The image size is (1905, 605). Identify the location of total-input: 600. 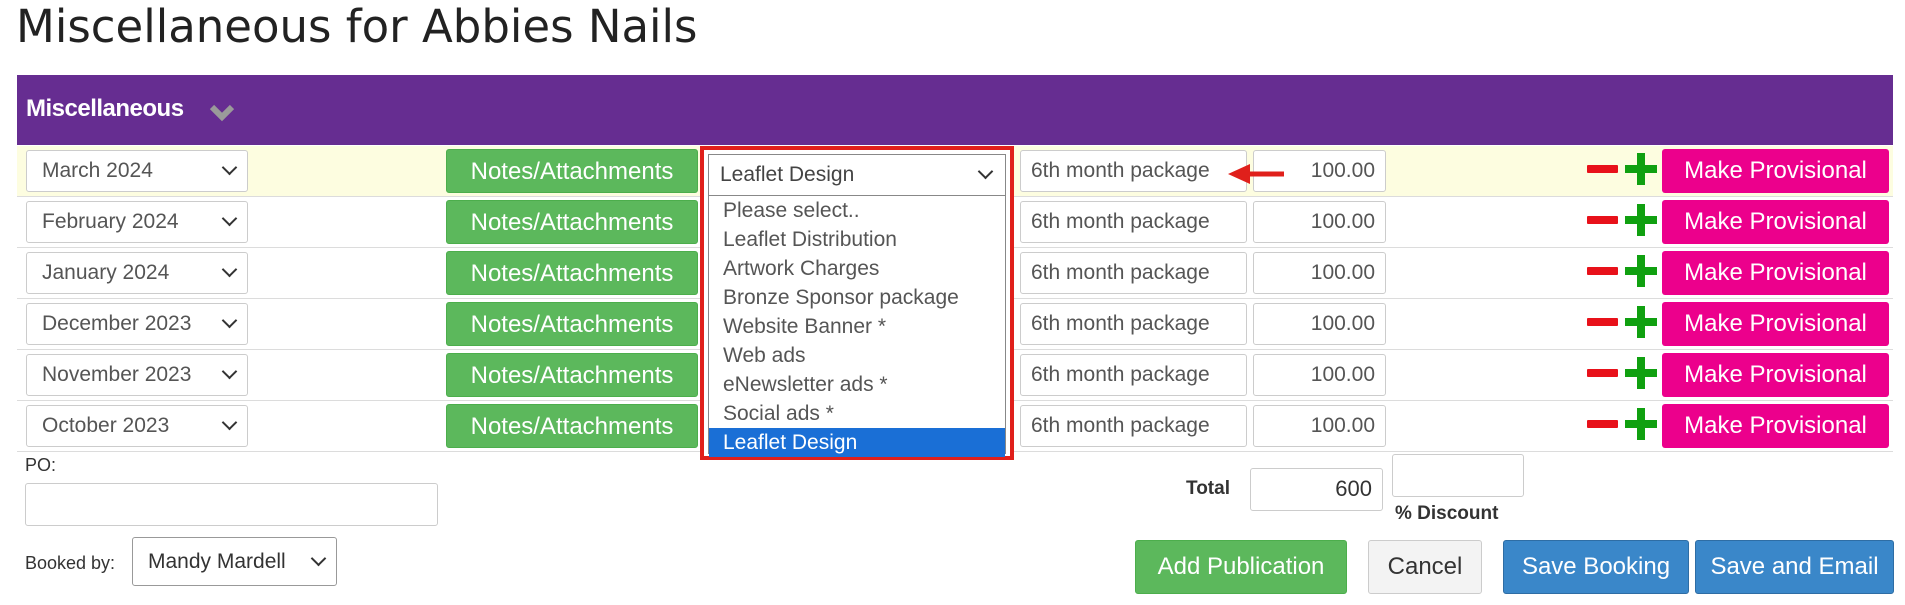
(1316, 489).